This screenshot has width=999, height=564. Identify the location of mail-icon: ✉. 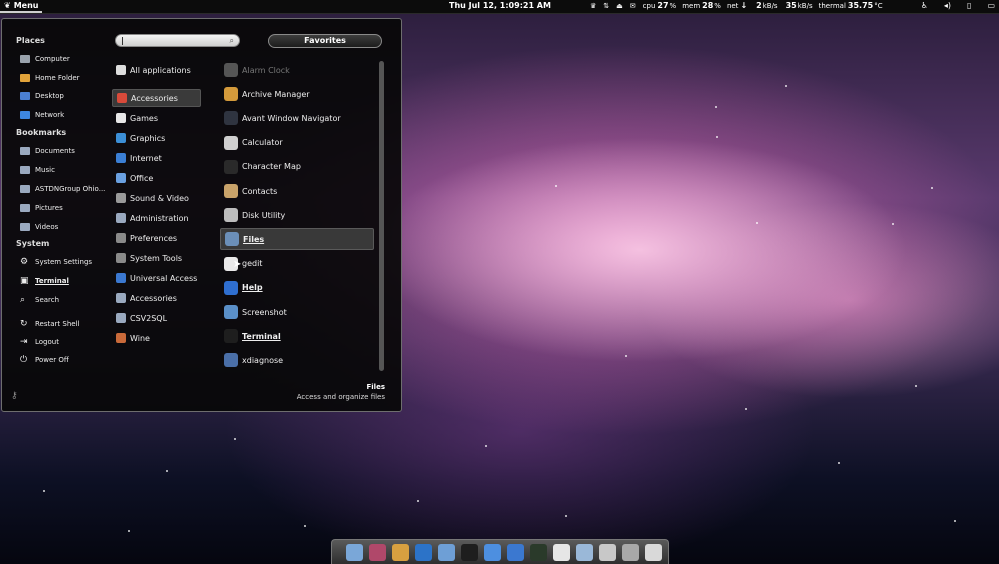
(633, 6).